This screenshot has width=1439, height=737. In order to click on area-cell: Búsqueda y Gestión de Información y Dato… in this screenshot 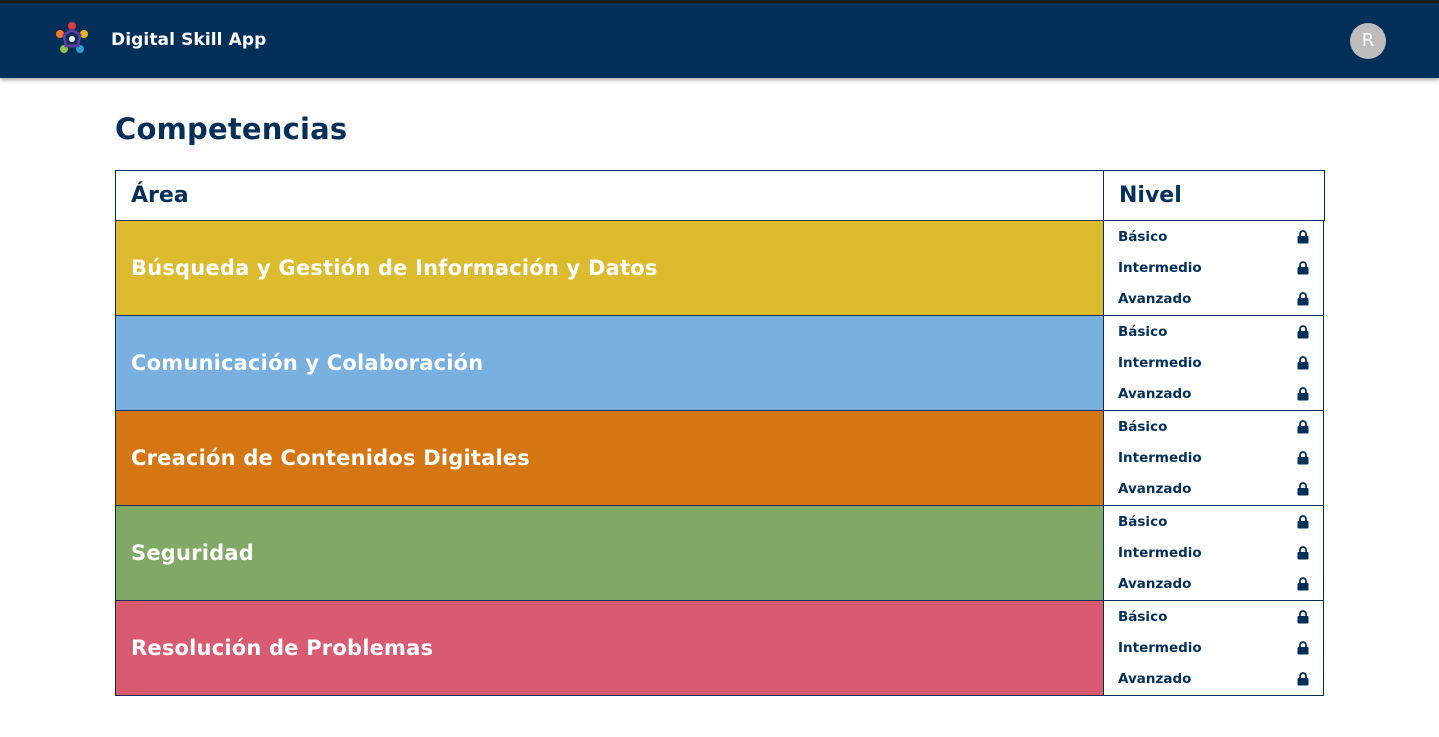, I will do `click(609, 268)`.